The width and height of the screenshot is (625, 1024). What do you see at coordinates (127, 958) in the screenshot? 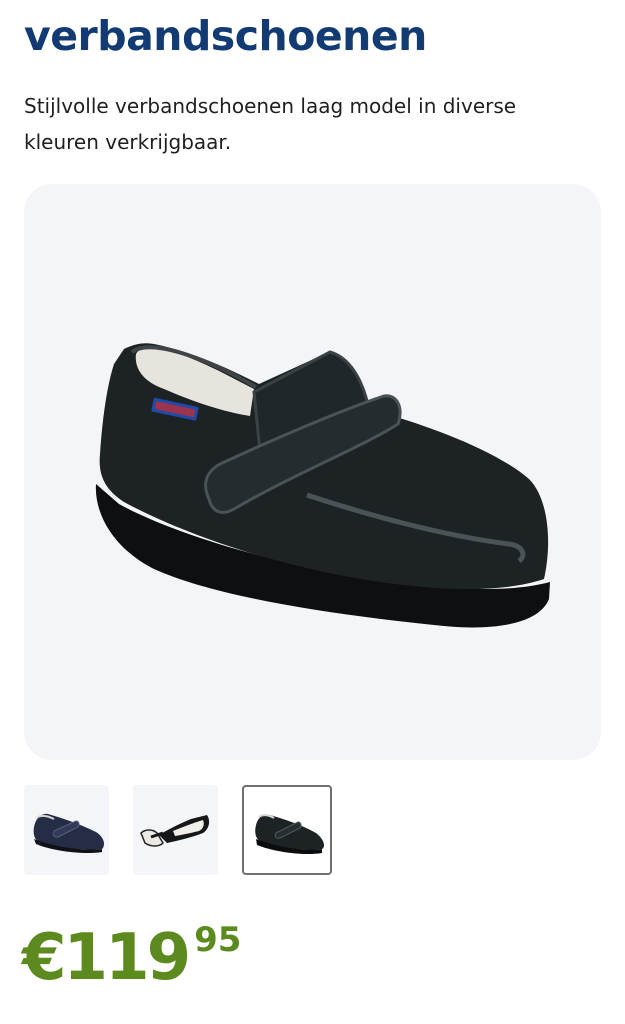
I see `price-whole: 119` at bounding box center [127, 958].